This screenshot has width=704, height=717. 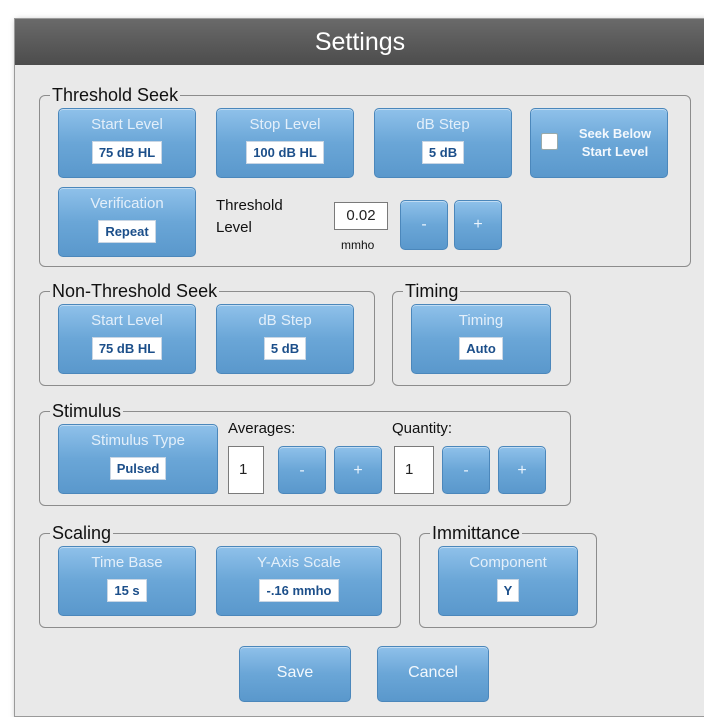 What do you see at coordinates (359, 42) in the screenshot?
I see `dialog-title: Settings` at bounding box center [359, 42].